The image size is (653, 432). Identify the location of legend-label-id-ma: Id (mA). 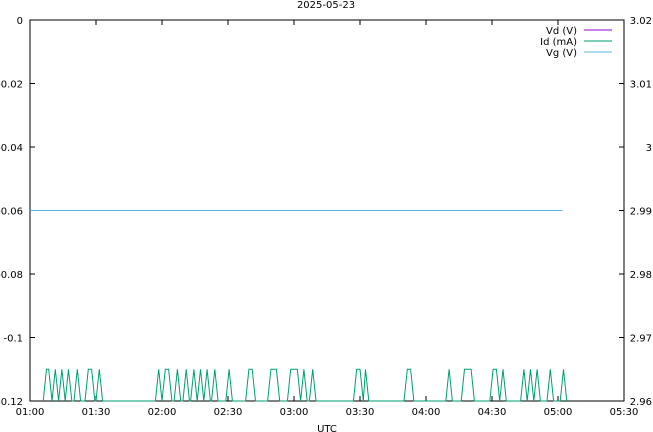
(558, 42).